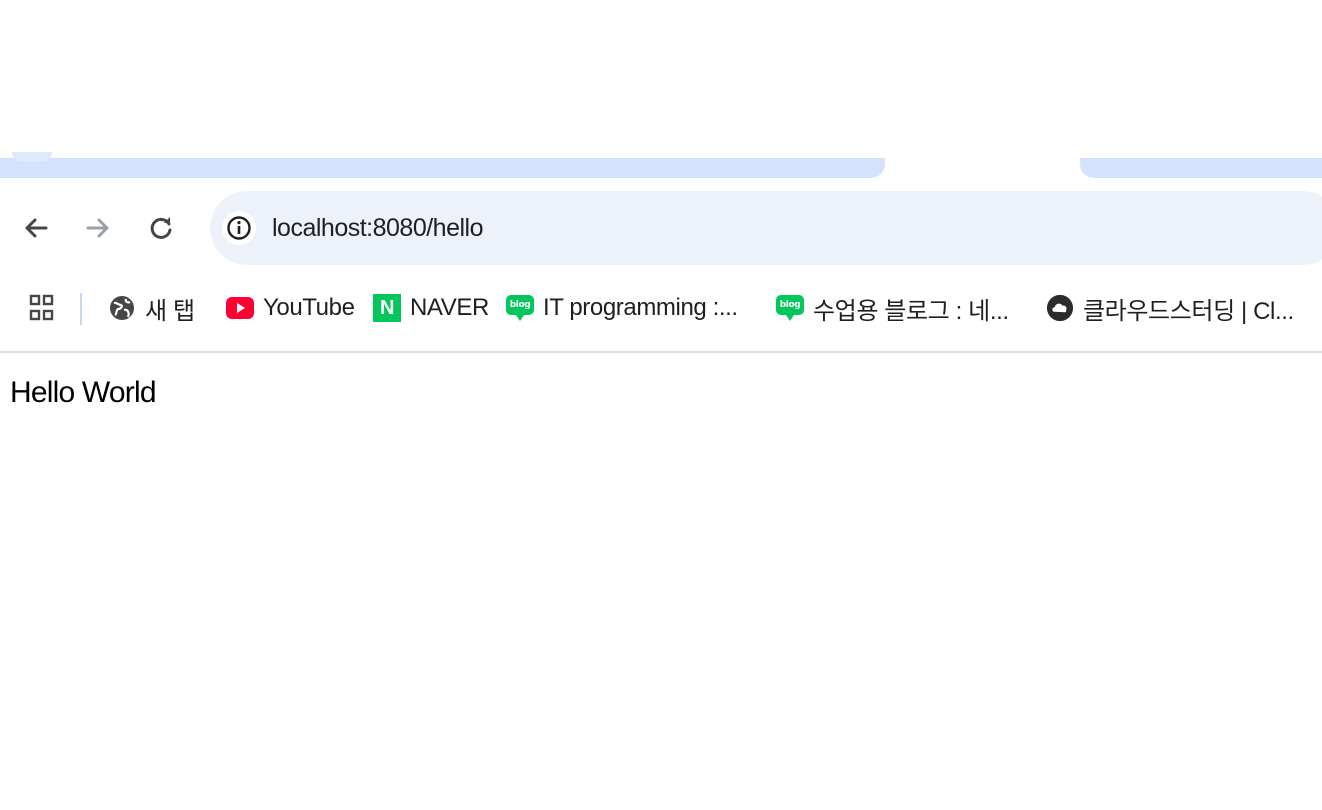  I want to click on cloud-icon, so click(1060, 308).